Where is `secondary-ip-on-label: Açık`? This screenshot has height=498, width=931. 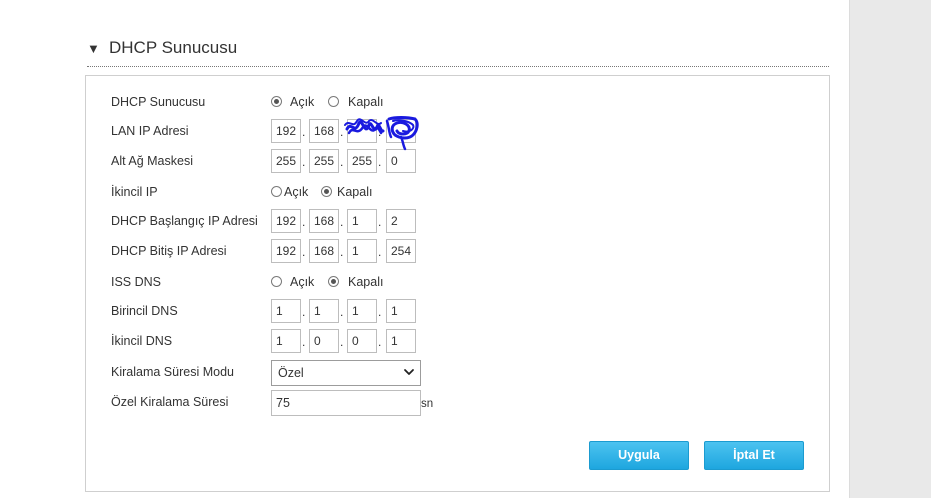 secondary-ip-on-label: Açık is located at coordinates (296, 192).